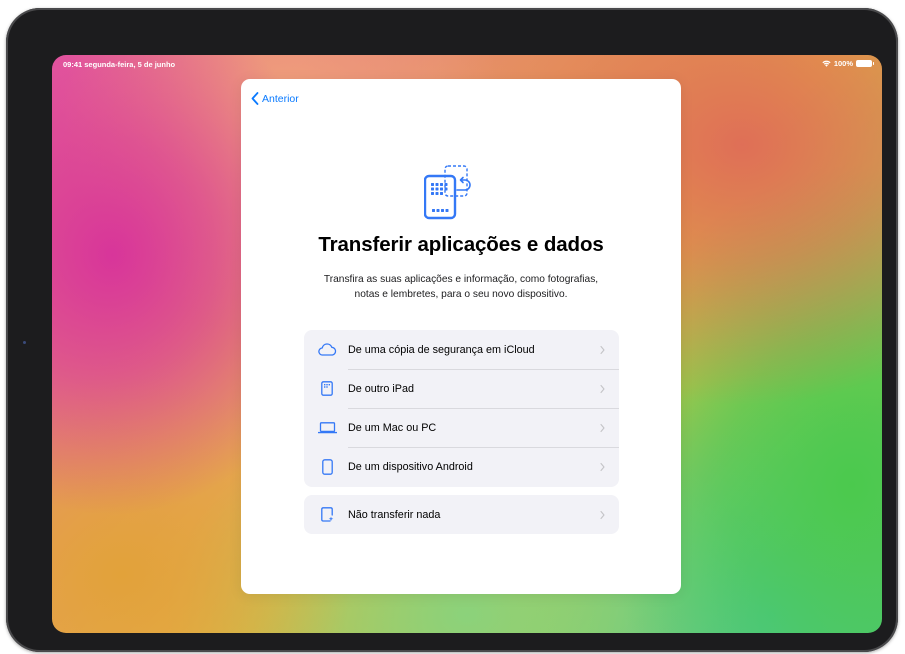 This screenshot has width=905, height=654. What do you see at coordinates (327, 466) in the screenshot?
I see `phone-icon` at bounding box center [327, 466].